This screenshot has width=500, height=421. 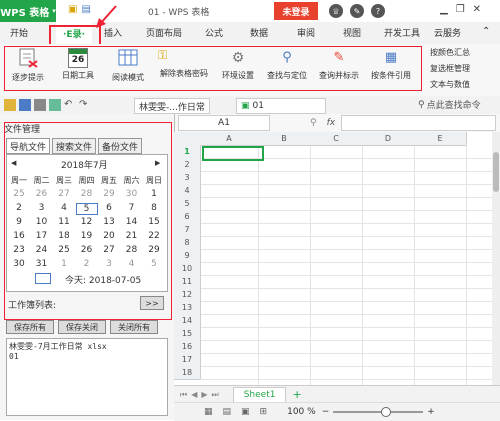 What do you see at coordinates (264, 412) in the screenshot?
I see `reading-view-icon: ⊞` at bounding box center [264, 412].